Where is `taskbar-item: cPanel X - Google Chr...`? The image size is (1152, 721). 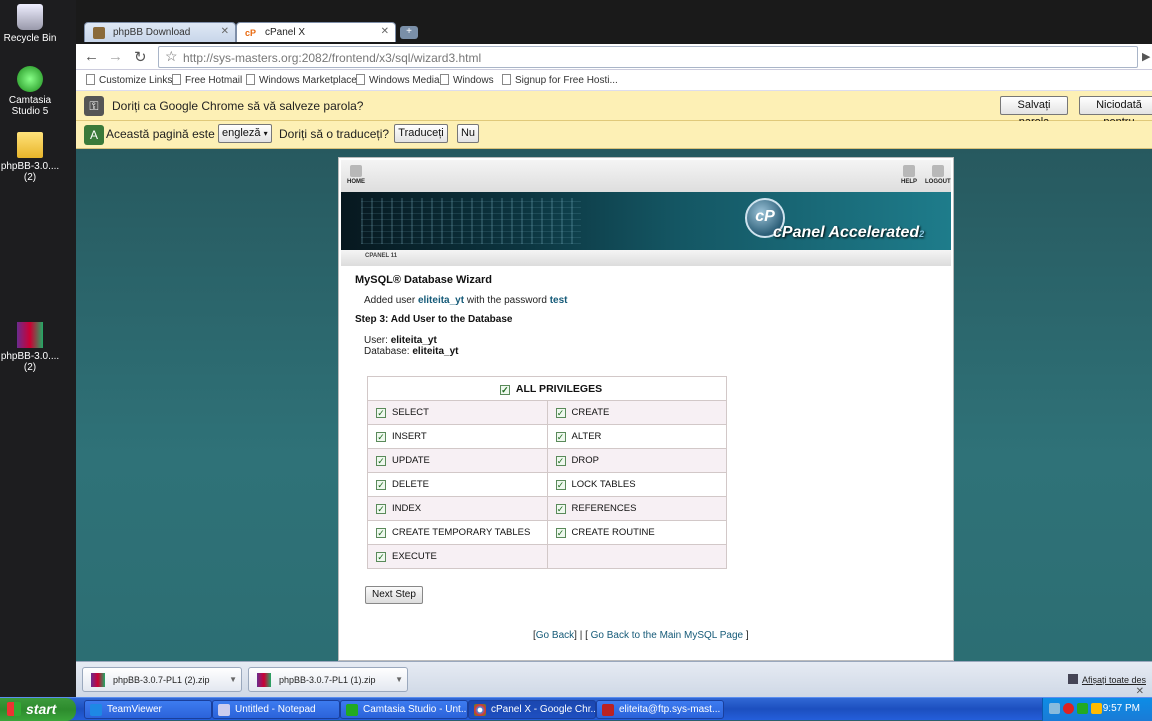 taskbar-item: cPanel X - Google Chr... is located at coordinates (532, 709).